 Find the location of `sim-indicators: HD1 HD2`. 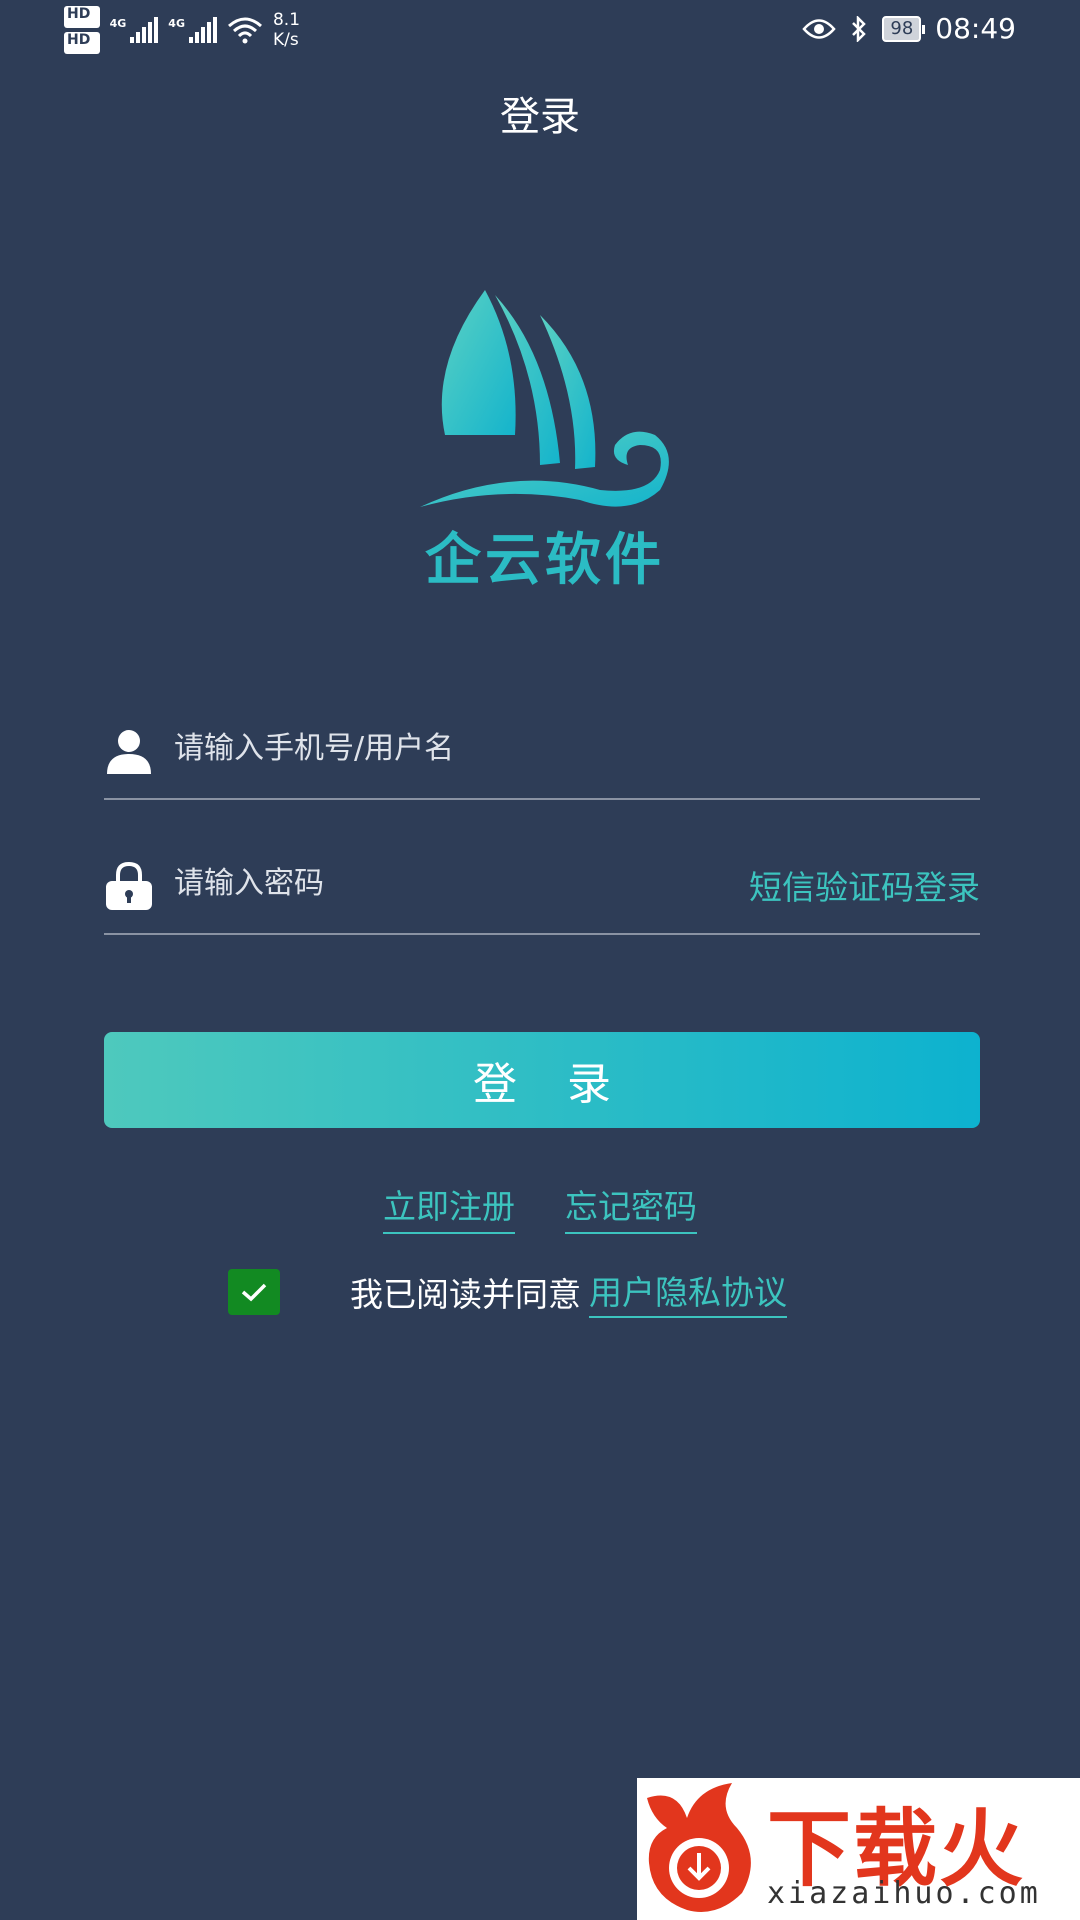

sim-indicators: HD1 HD2 is located at coordinates (82, 30).